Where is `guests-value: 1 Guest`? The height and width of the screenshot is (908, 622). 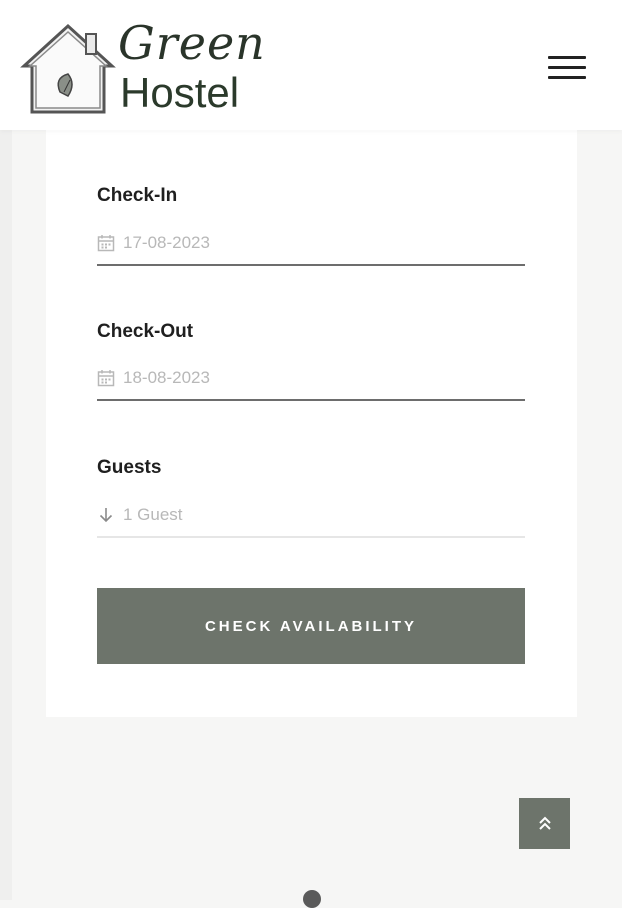 guests-value: 1 Guest is located at coordinates (153, 514).